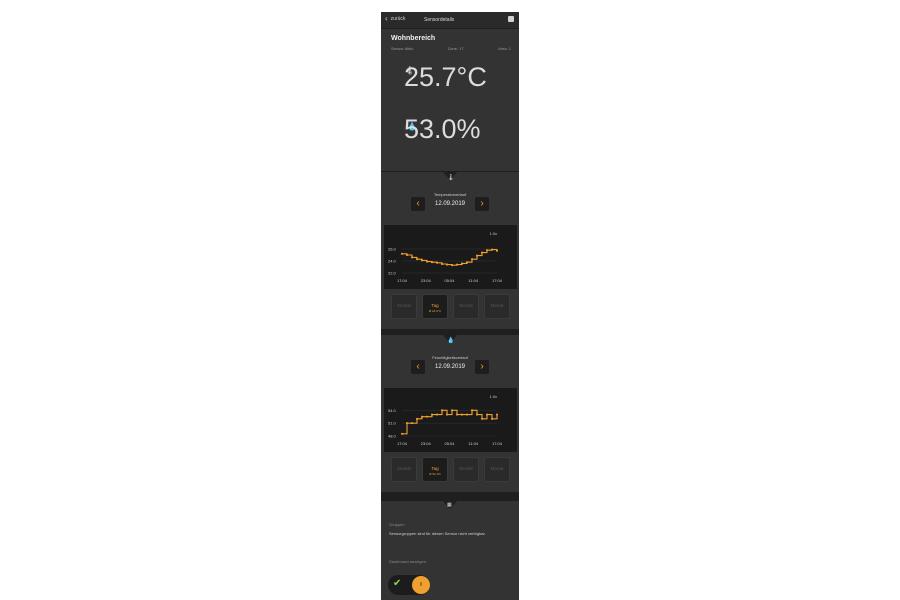 The height and width of the screenshot is (600, 900). I want to click on humidity-value: 53.0%, so click(442, 129).